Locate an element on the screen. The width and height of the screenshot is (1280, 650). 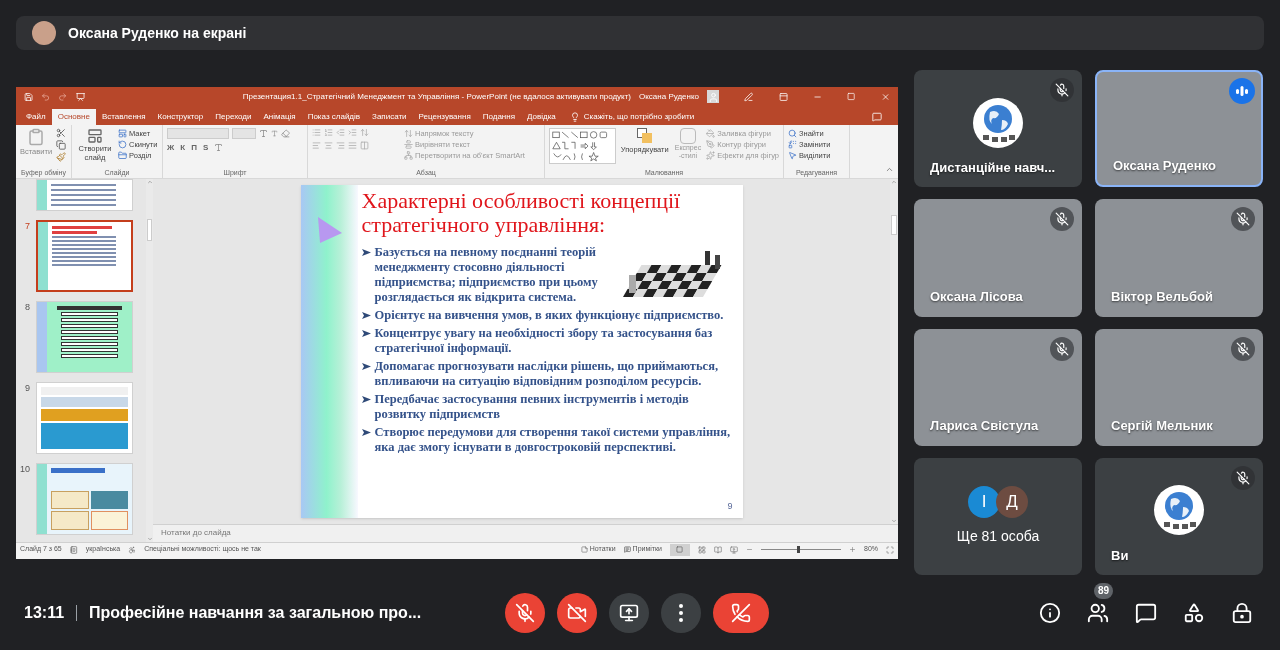
camera-off-icon is located at coordinates (577, 612).